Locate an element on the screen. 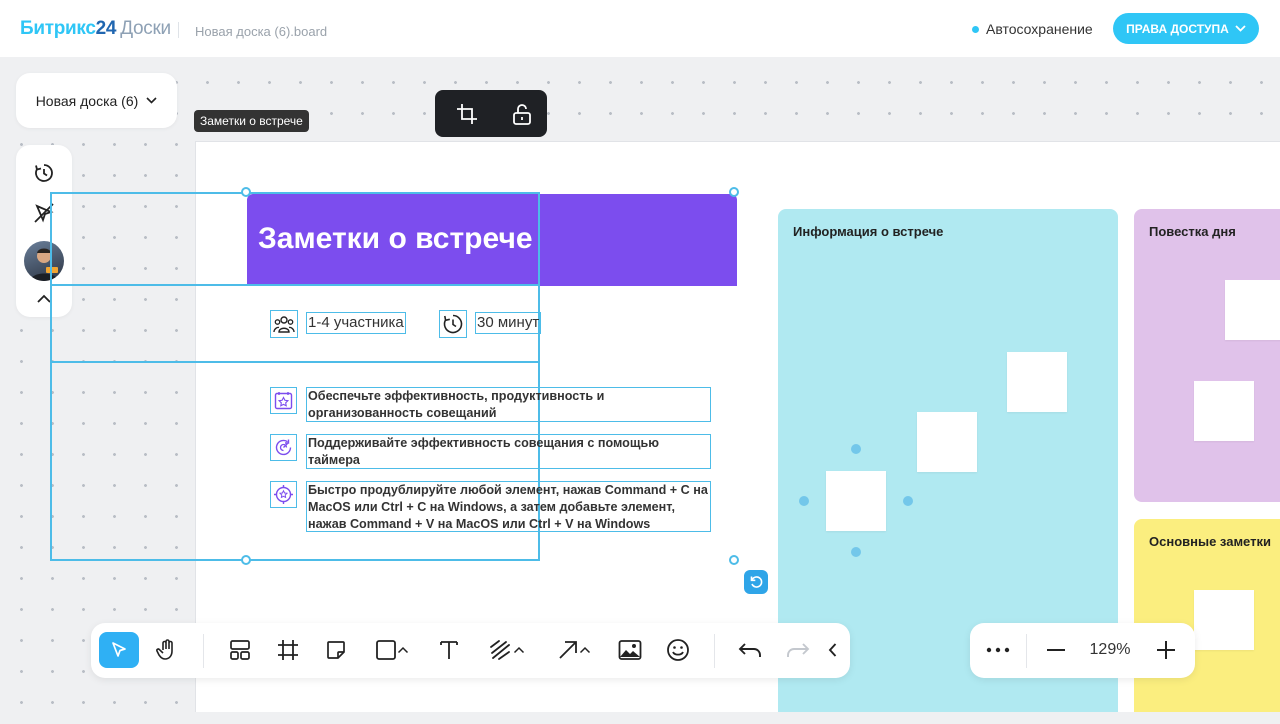  hand-icon is located at coordinates (164, 649).